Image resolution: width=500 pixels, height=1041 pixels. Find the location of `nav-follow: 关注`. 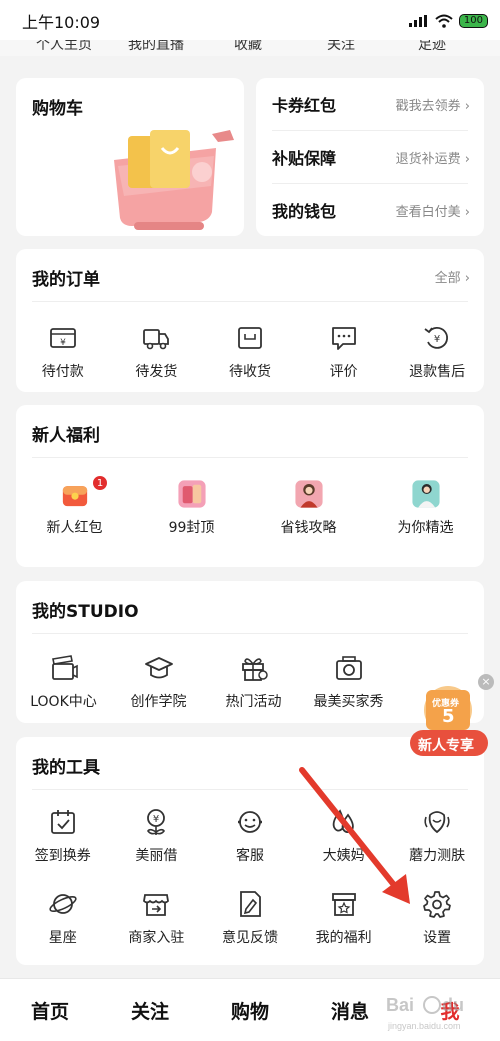

nav-follow: 关注 is located at coordinates (150, 1010).